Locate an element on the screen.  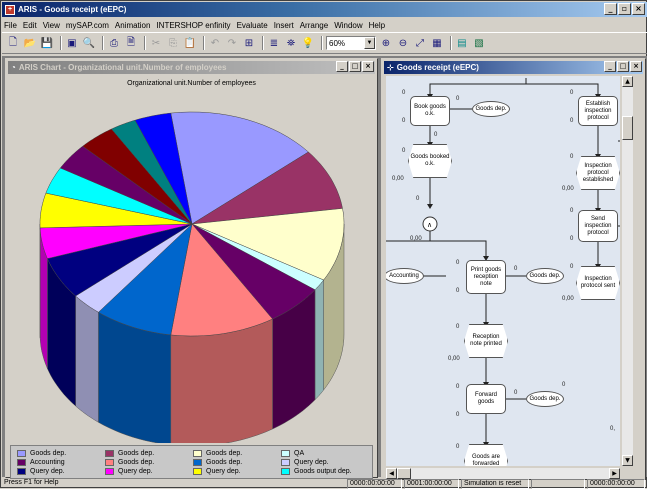
epc-maximize-button: □ is located at coordinates (623, 66).